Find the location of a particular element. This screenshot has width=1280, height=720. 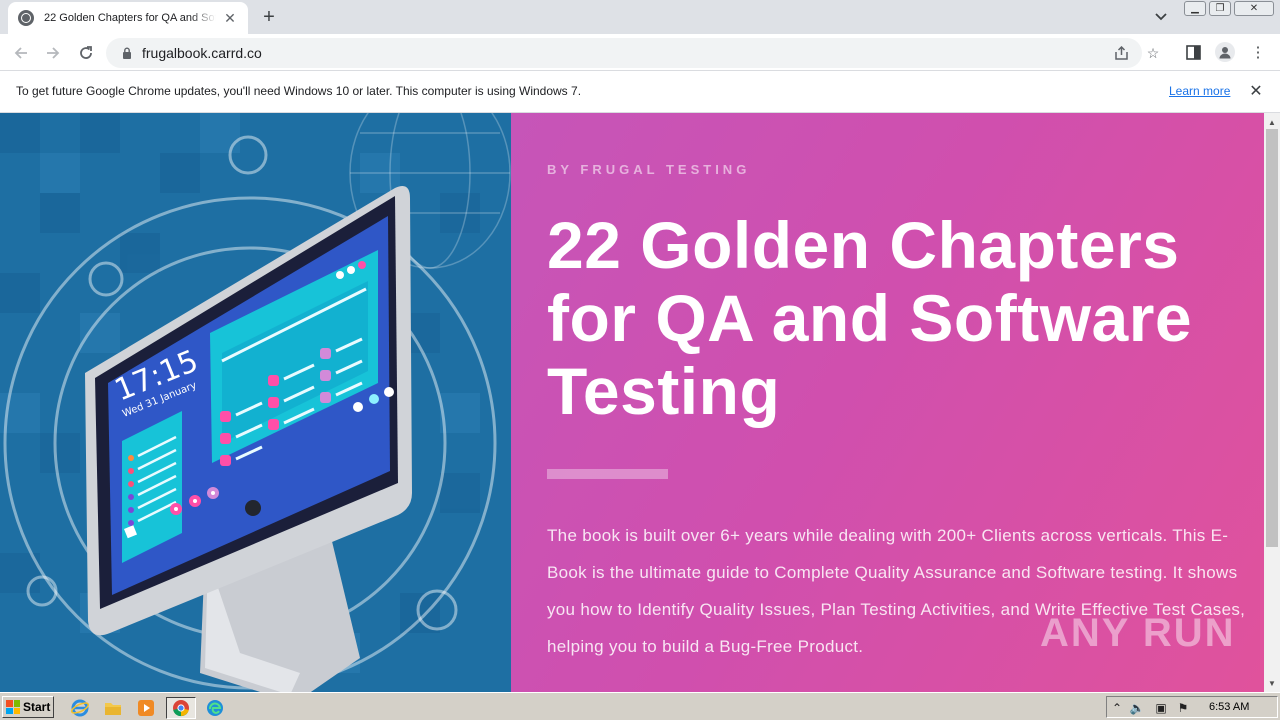

globe-icon is located at coordinates (26, 18).